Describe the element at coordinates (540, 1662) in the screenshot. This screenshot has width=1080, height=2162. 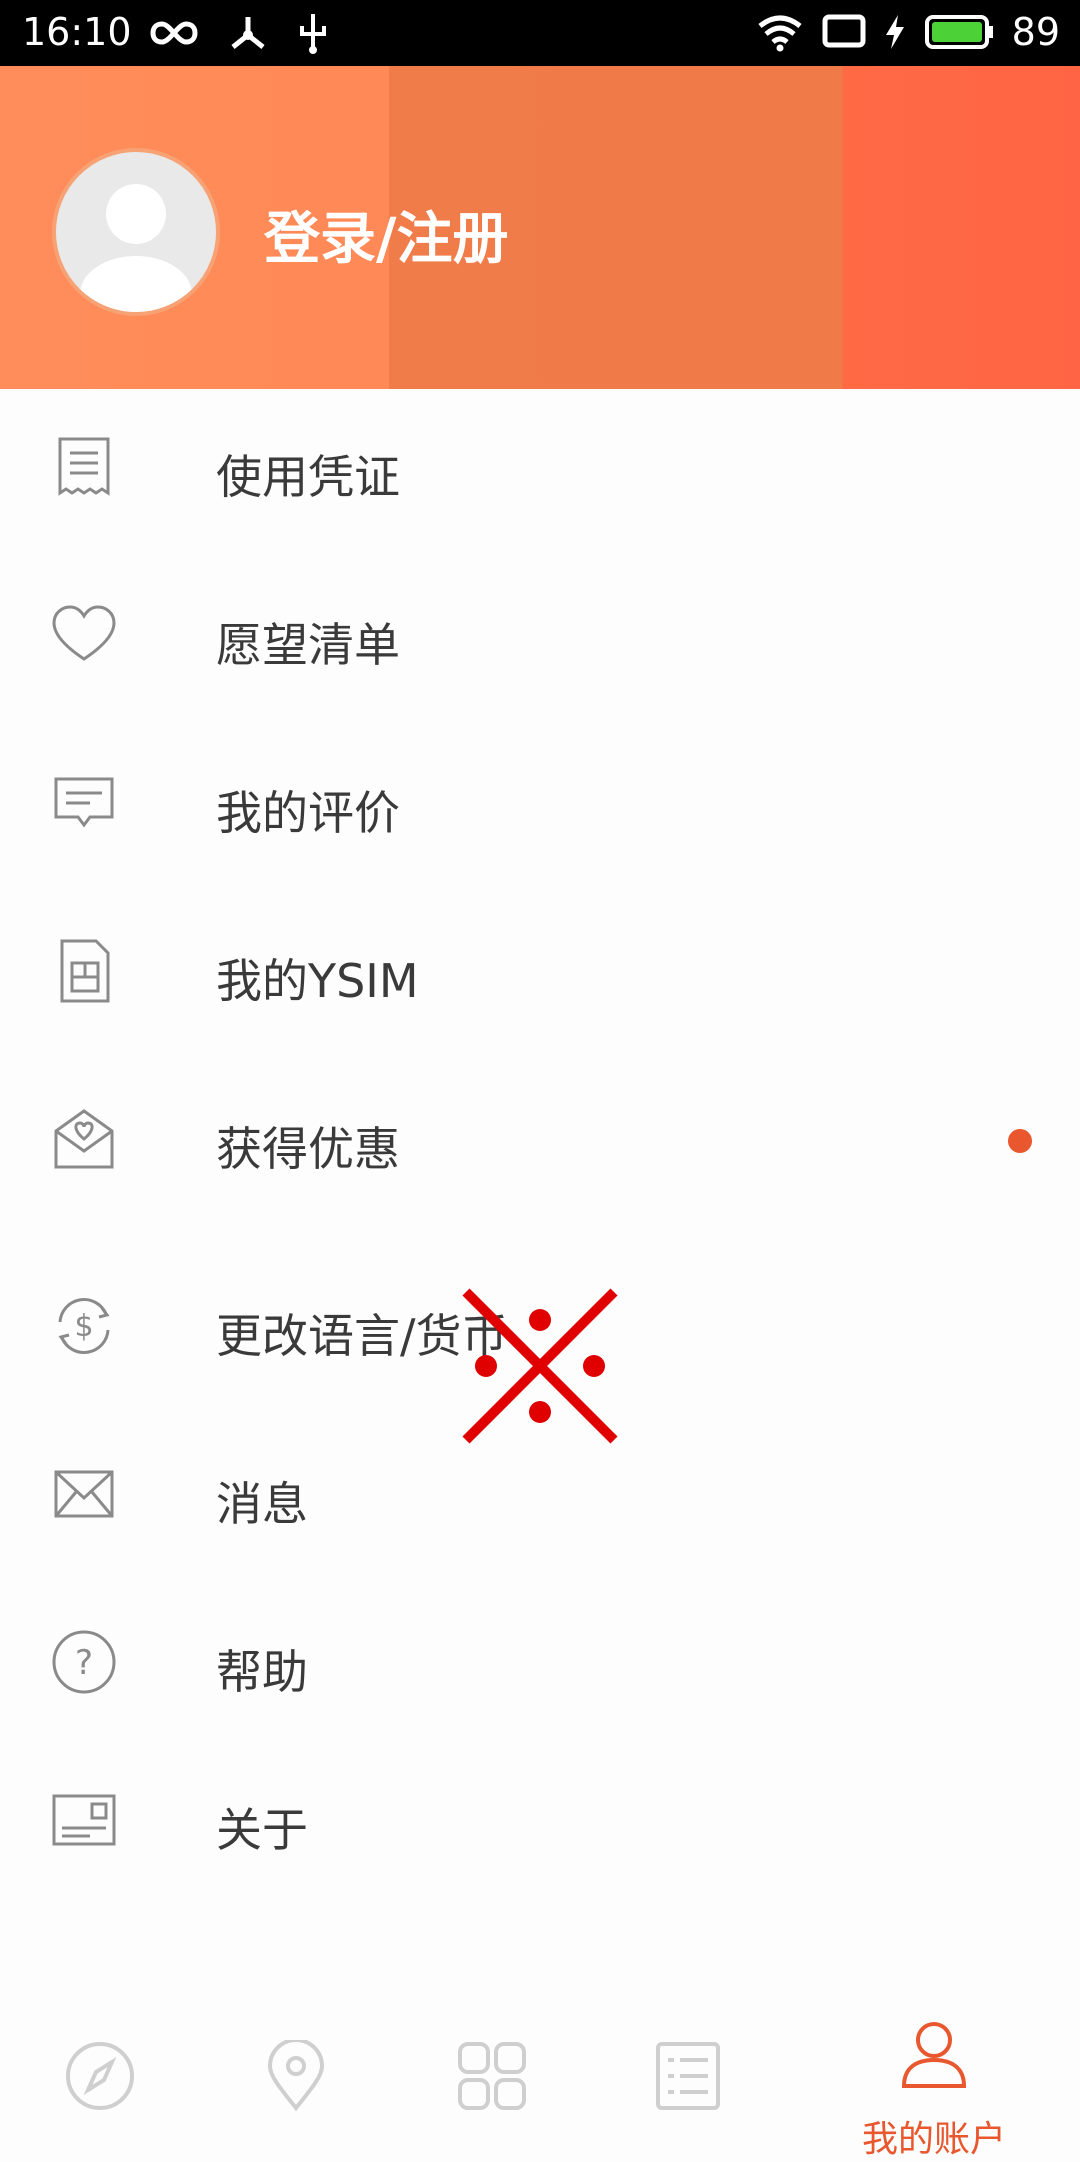
I see `menu-item-help: ? 帮助` at that location.